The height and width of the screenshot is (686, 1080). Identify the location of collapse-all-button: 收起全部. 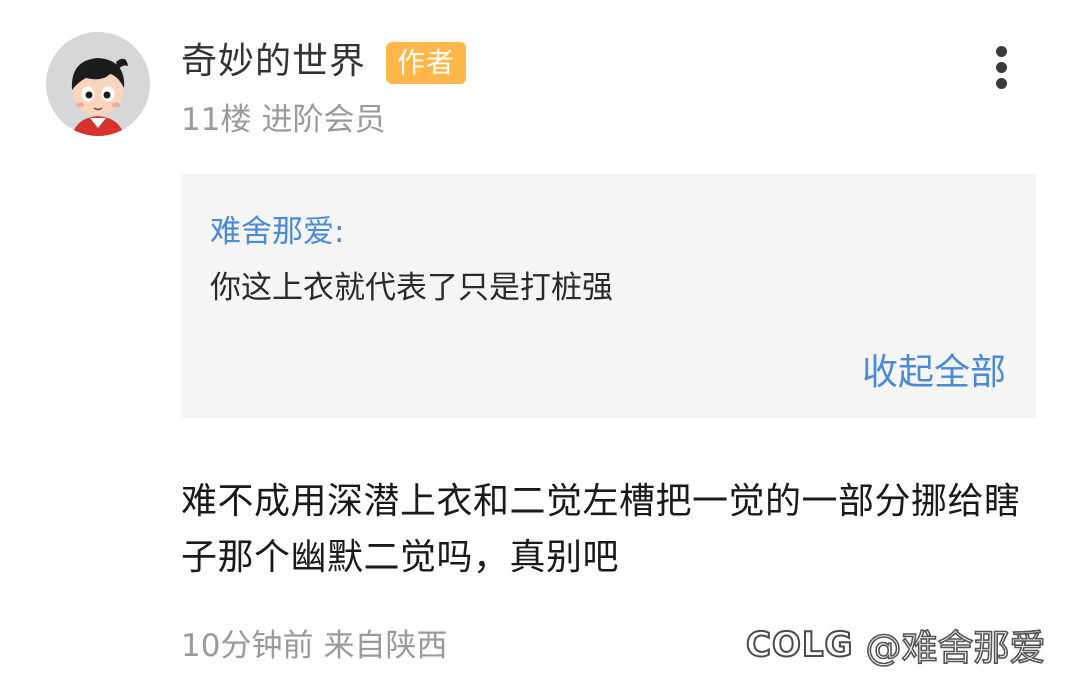
(934, 373).